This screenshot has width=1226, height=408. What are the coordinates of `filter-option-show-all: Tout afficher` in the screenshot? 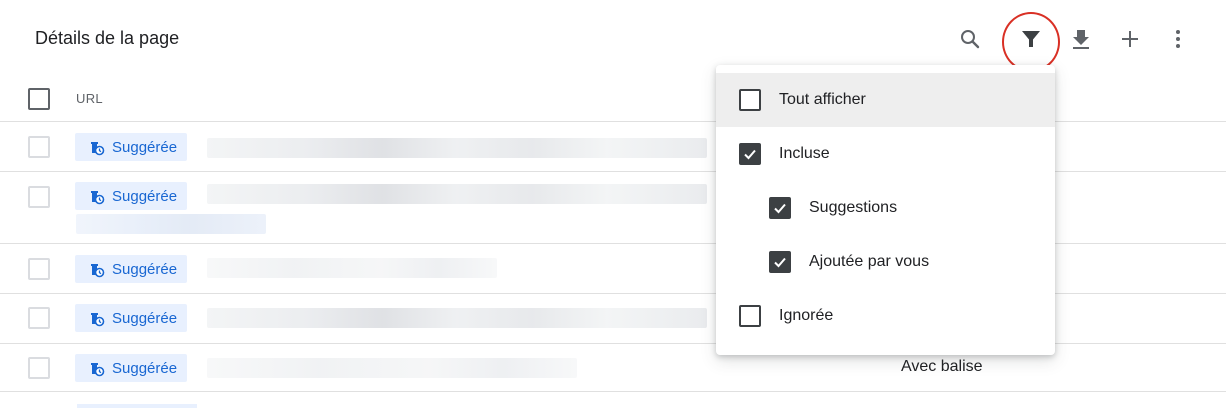 It's located at (885, 100).